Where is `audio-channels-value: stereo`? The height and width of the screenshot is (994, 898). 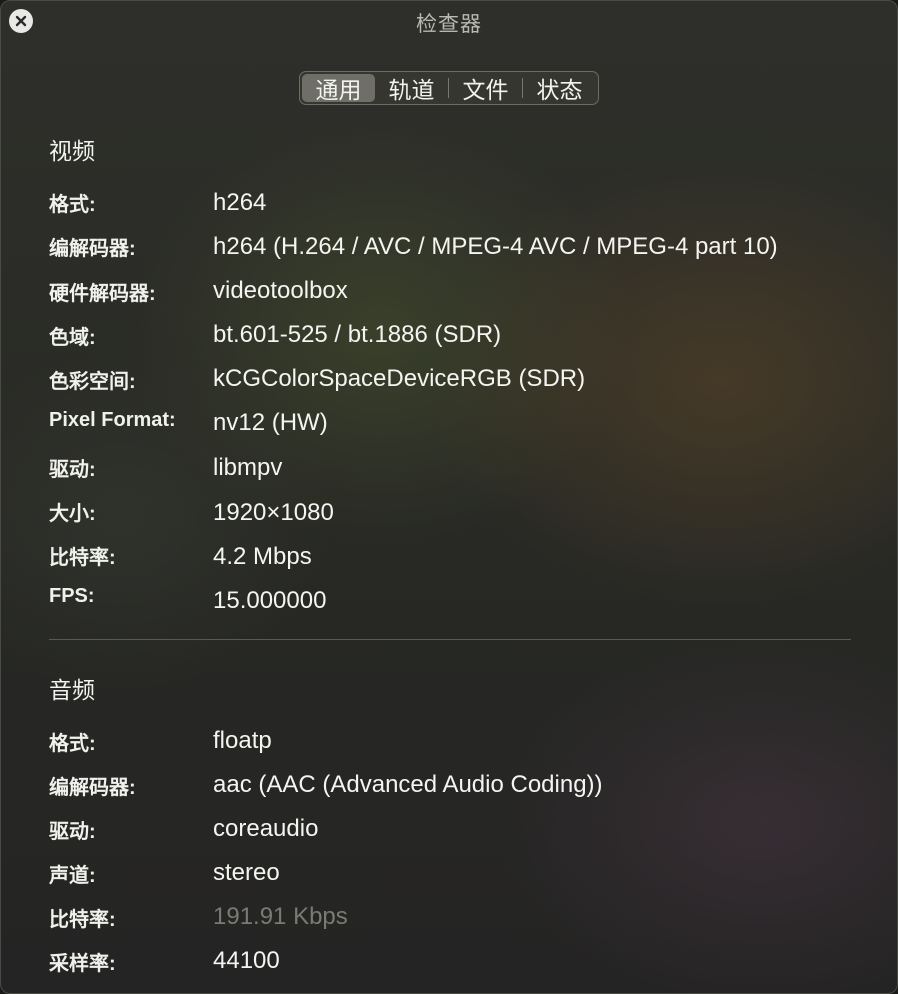 audio-channels-value: stereo is located at coordinates (246, 872).